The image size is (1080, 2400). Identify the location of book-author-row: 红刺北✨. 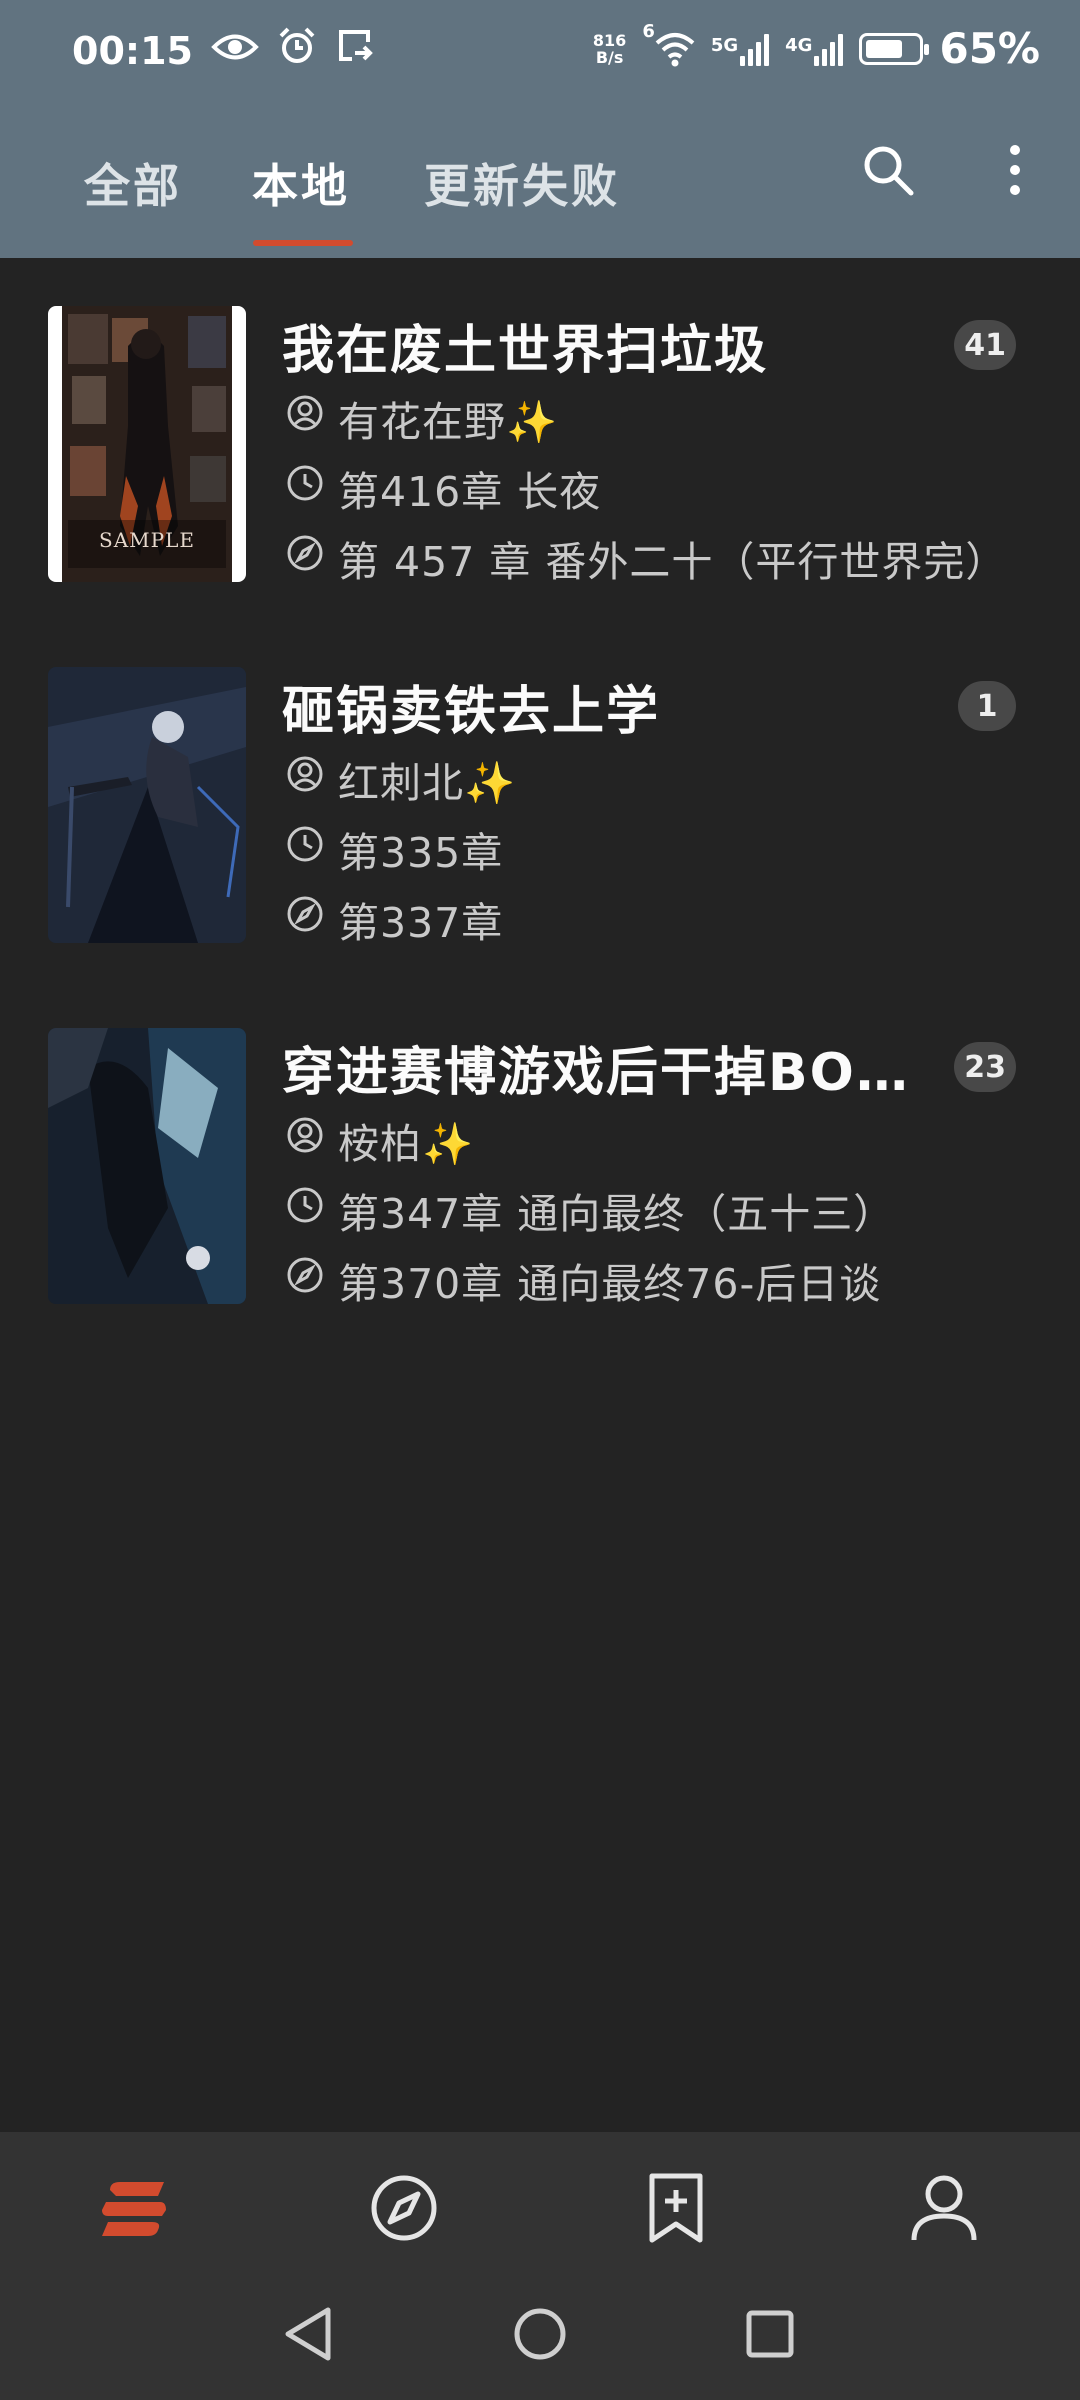
(401, 779).